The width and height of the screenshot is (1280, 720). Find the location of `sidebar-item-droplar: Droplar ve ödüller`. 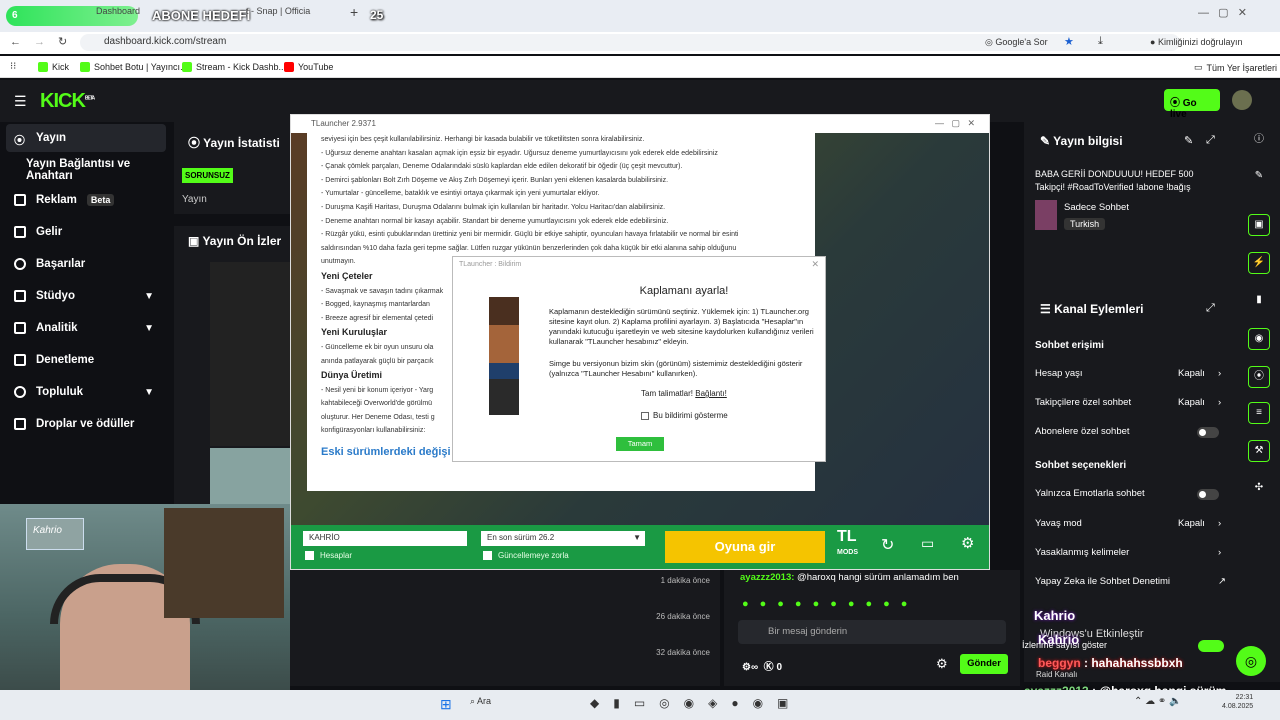

sidebar-item-droplar: Droplar ve ödüller is located at coordinates (83, 424).